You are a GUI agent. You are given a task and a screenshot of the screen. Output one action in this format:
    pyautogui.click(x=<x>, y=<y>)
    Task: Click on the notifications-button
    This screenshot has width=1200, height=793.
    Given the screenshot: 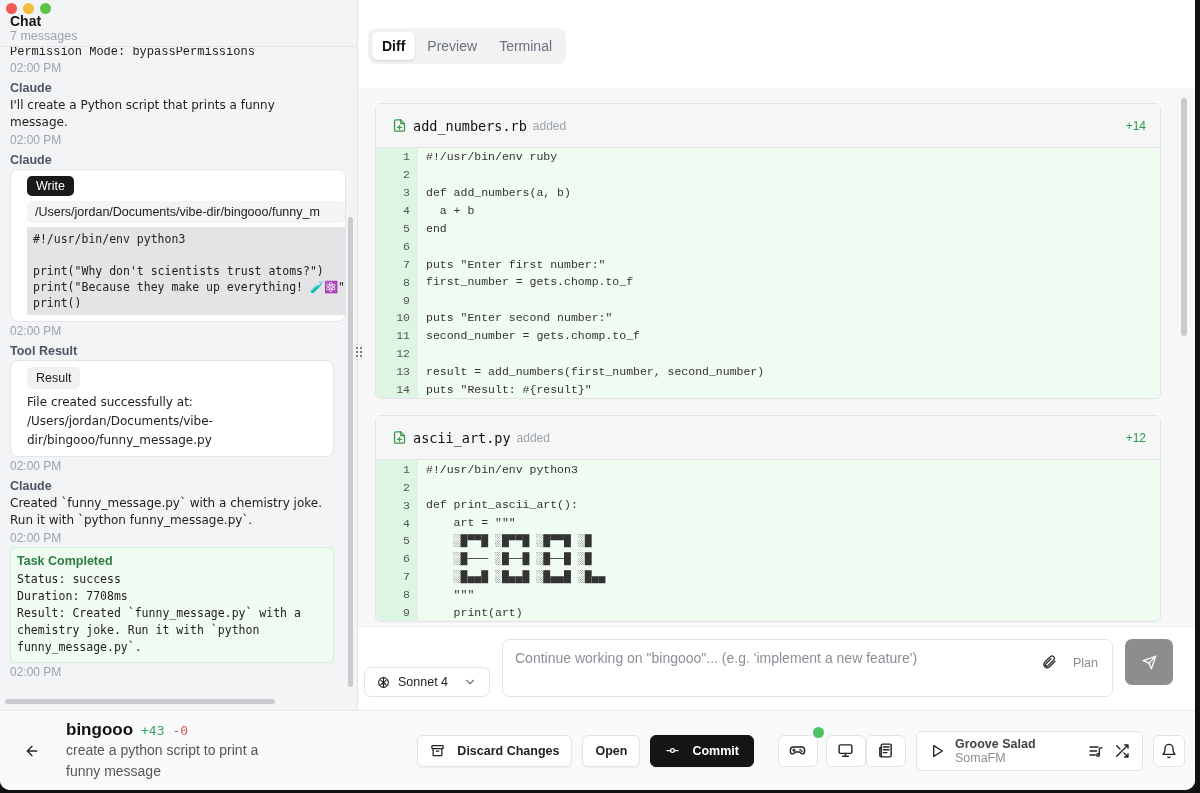 What is the action you would take?
    pyautogui.click(x=1169, y=750)
    